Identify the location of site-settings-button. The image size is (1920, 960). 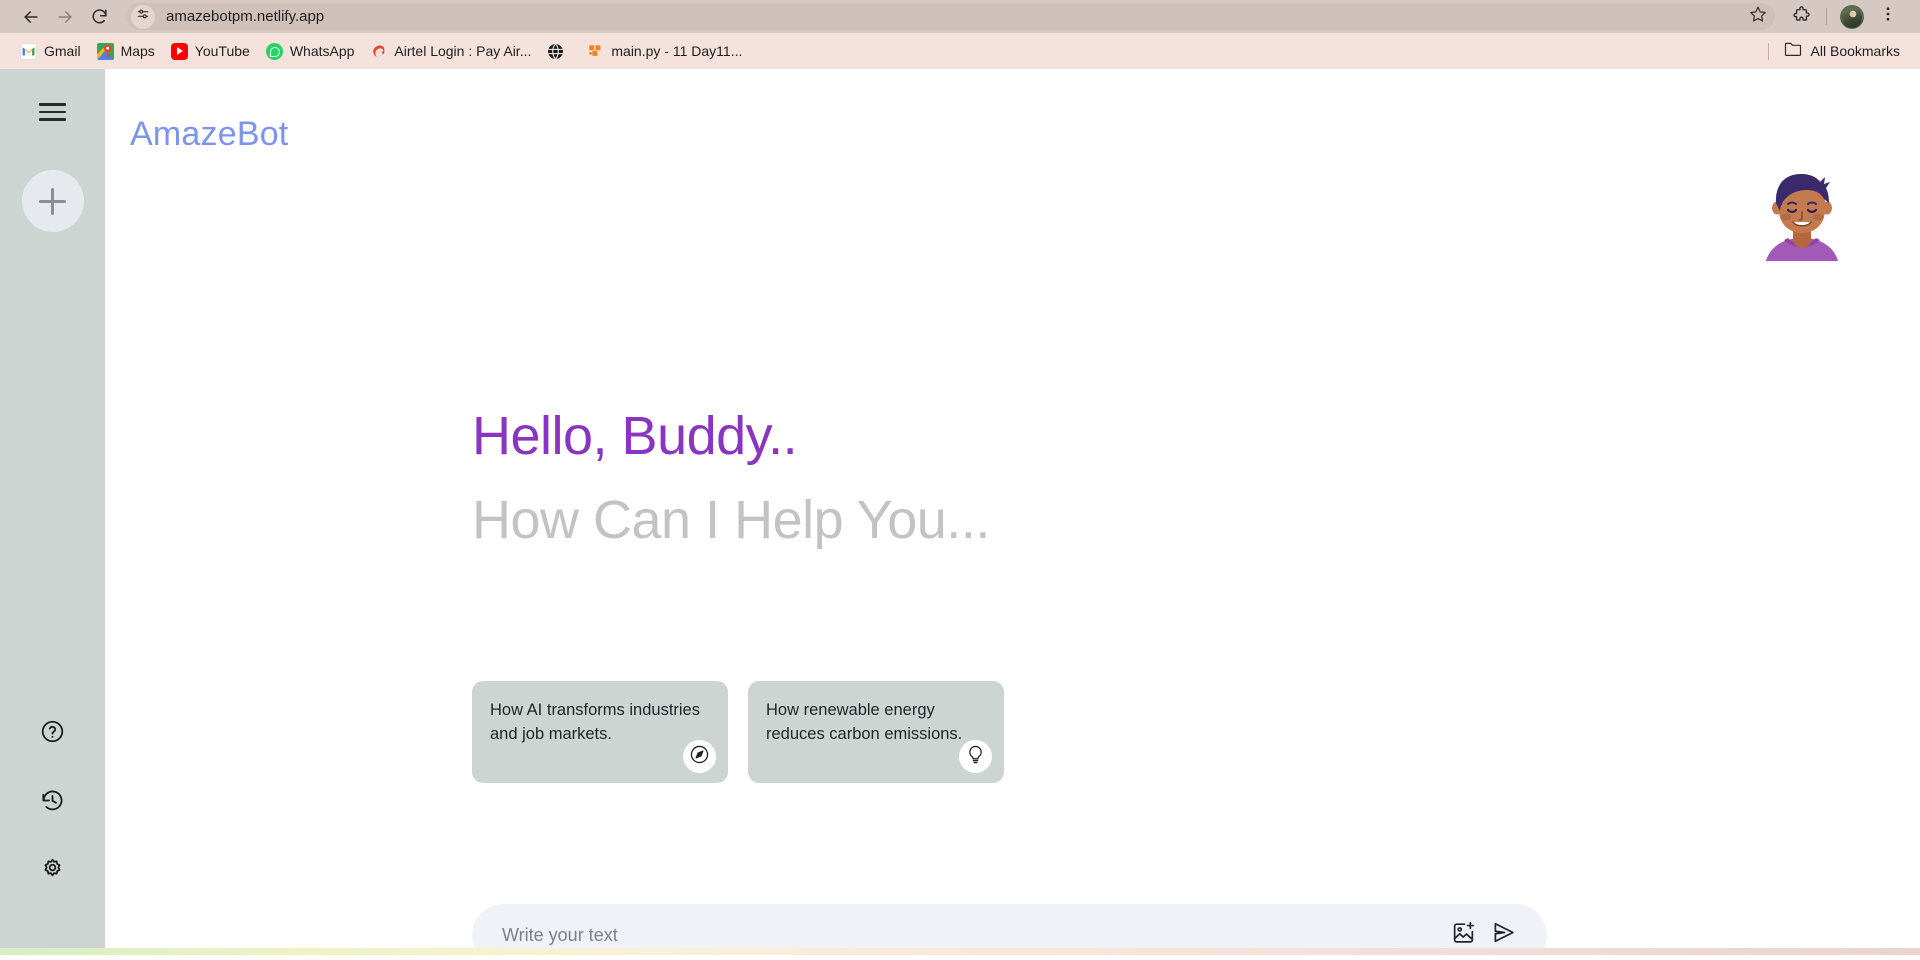
(143, 16).